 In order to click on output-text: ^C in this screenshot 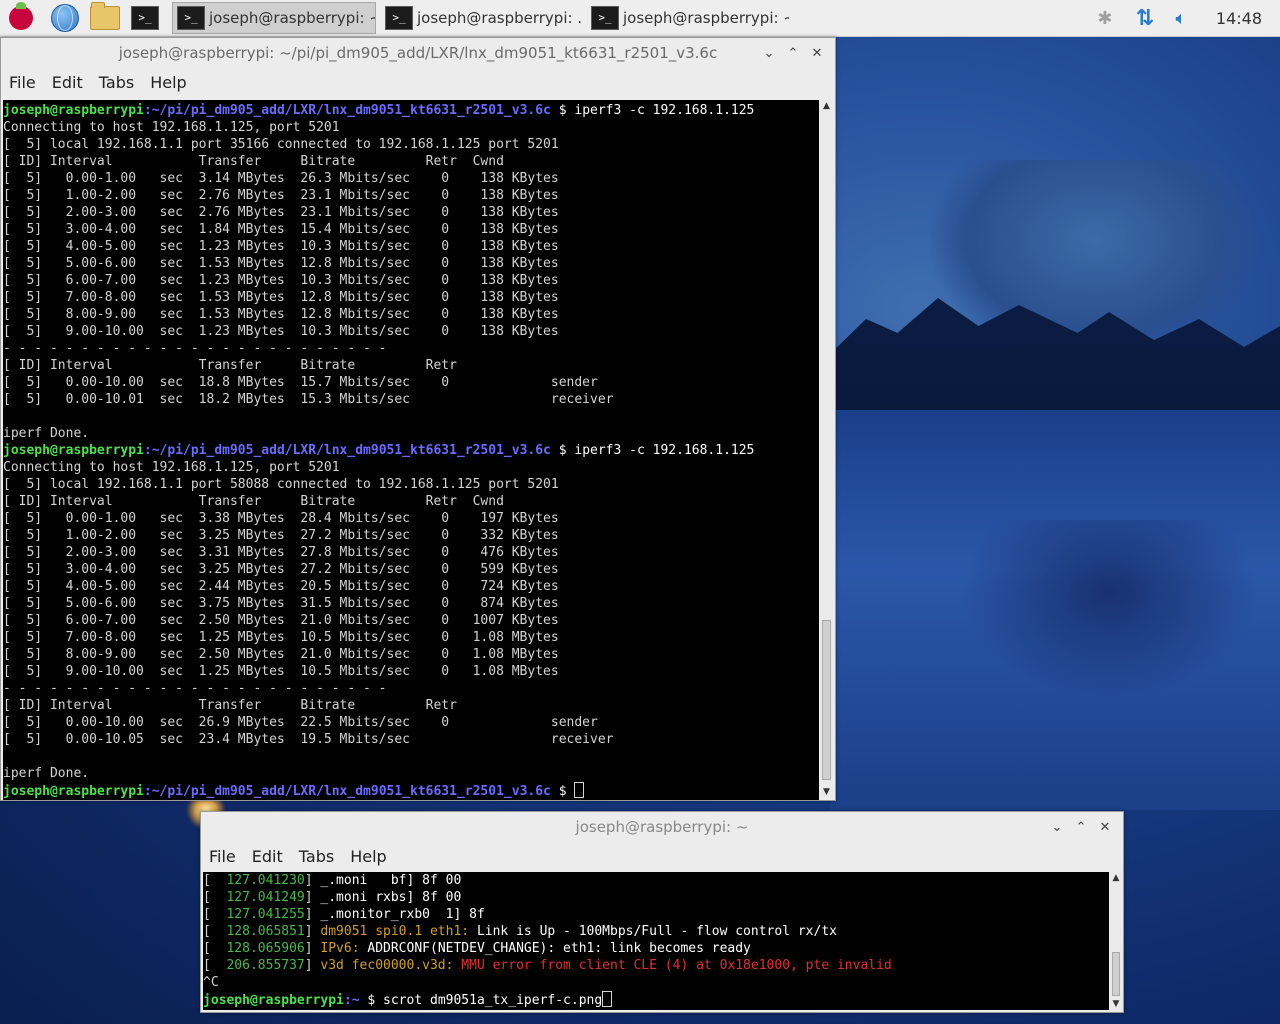, I will do `click(211, 982)`.